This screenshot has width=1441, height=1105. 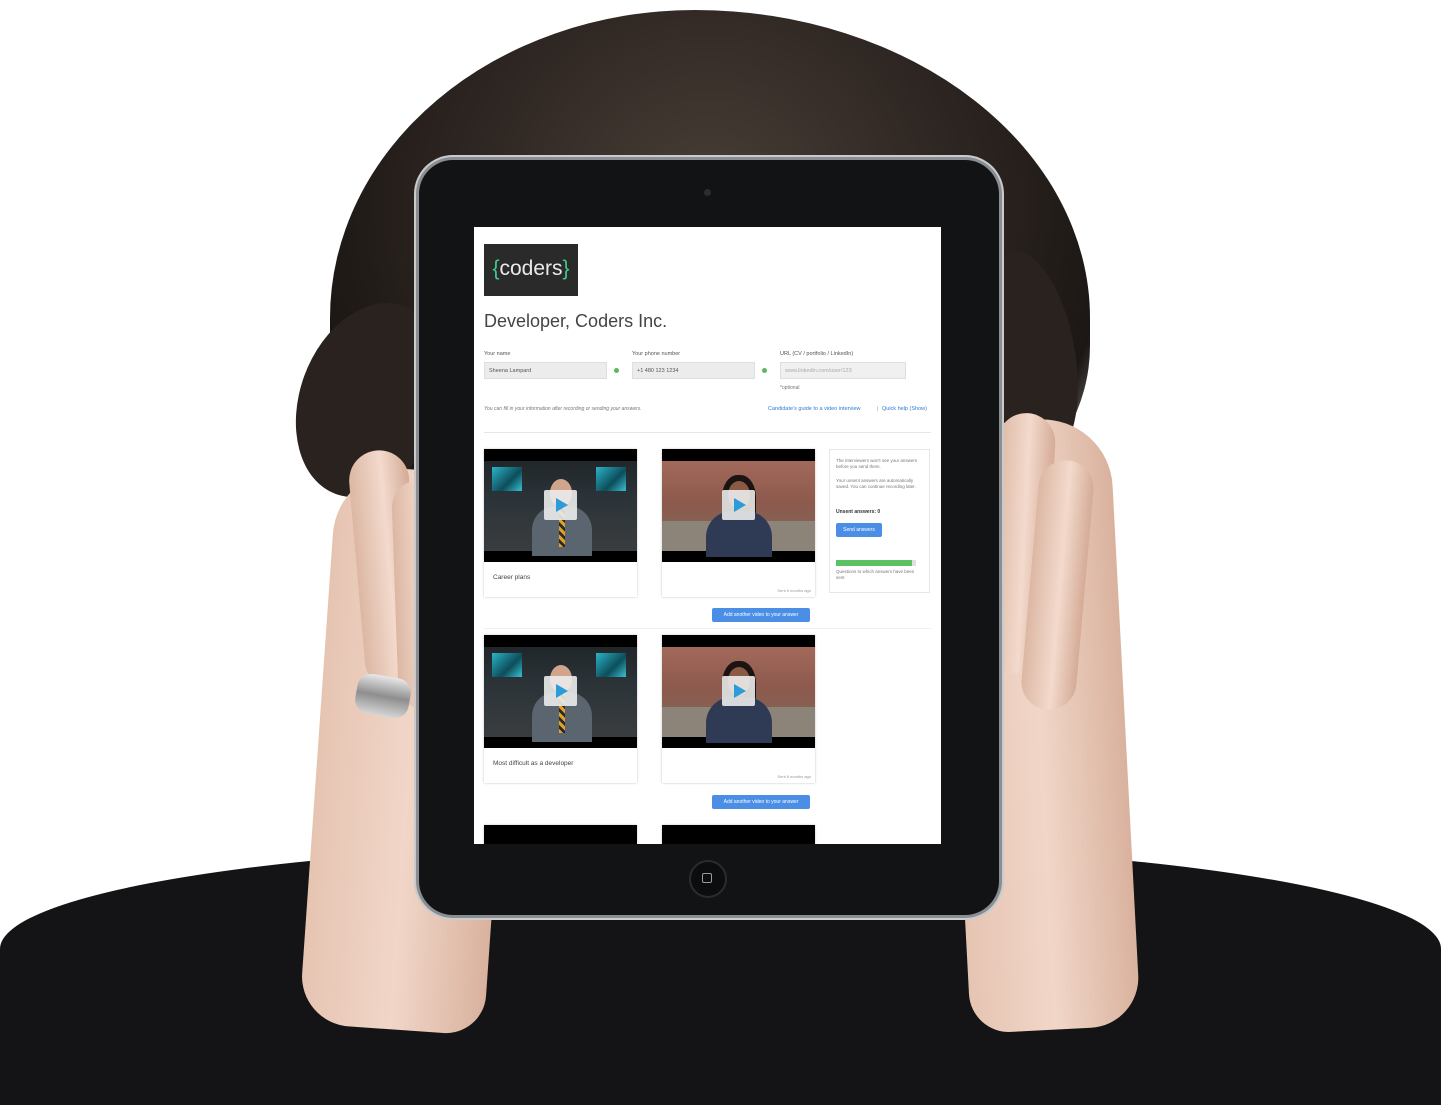 What do you see at coordinates (533, 763) in the screenshot?
I see `question-title: Most difficult as a developer` at bounding box center [533, 763].